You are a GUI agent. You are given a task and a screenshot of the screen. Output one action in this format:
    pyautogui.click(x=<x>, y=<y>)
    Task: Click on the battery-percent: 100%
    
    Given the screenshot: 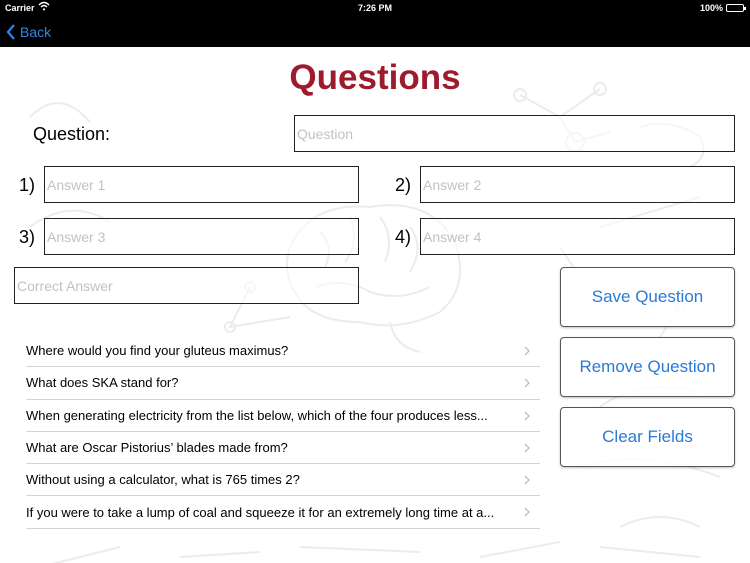 What is the action you would take?
    pyautogui.click(x=711, y=8)
    